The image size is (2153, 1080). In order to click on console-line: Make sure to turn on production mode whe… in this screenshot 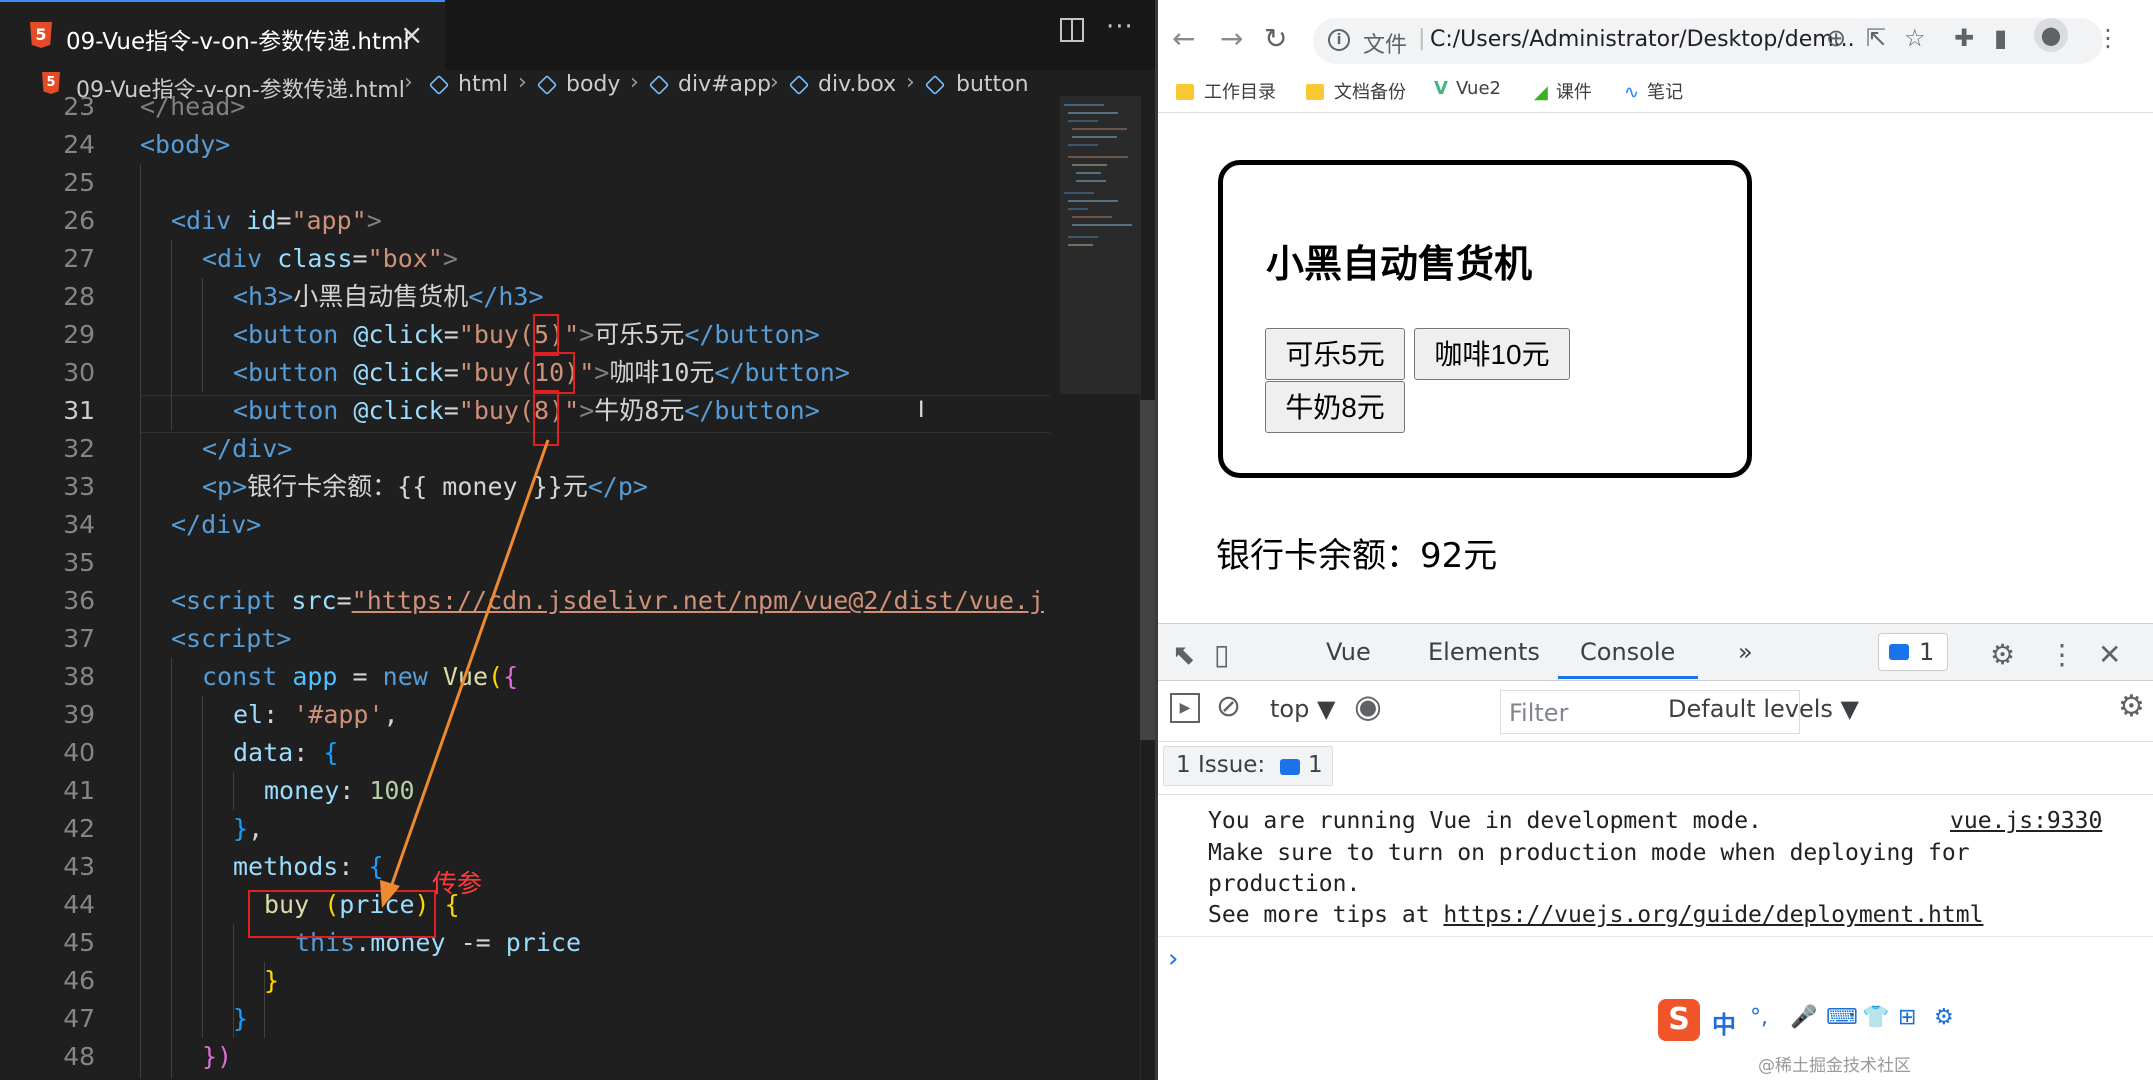, I will do `click(1589, 853)`.